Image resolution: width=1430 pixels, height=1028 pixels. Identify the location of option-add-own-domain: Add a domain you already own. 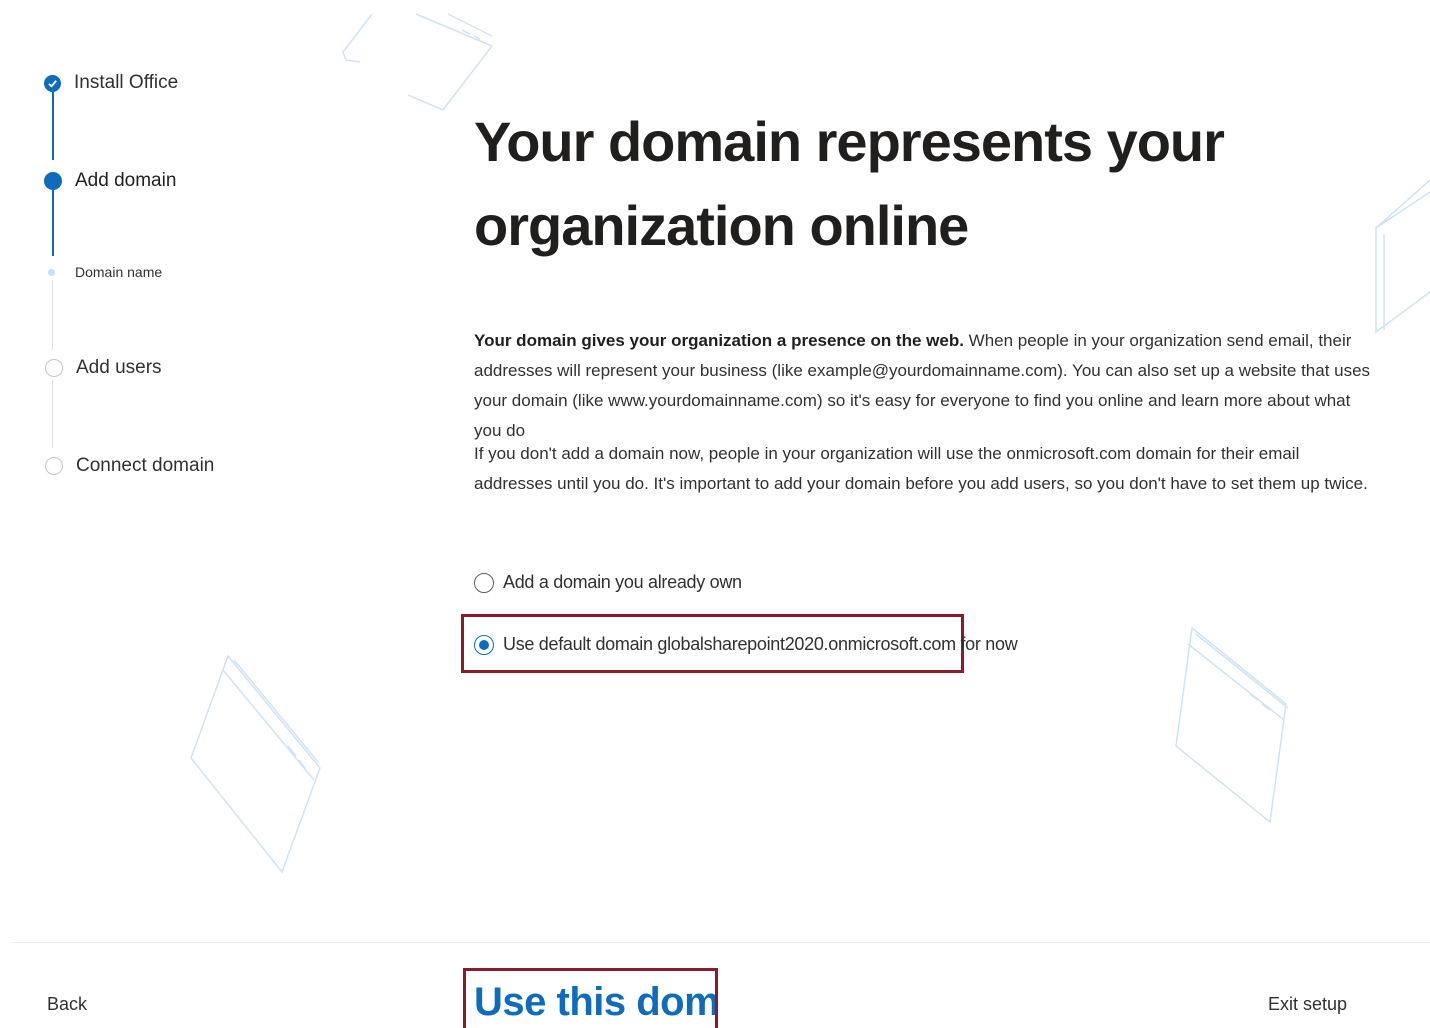
(608, 582).